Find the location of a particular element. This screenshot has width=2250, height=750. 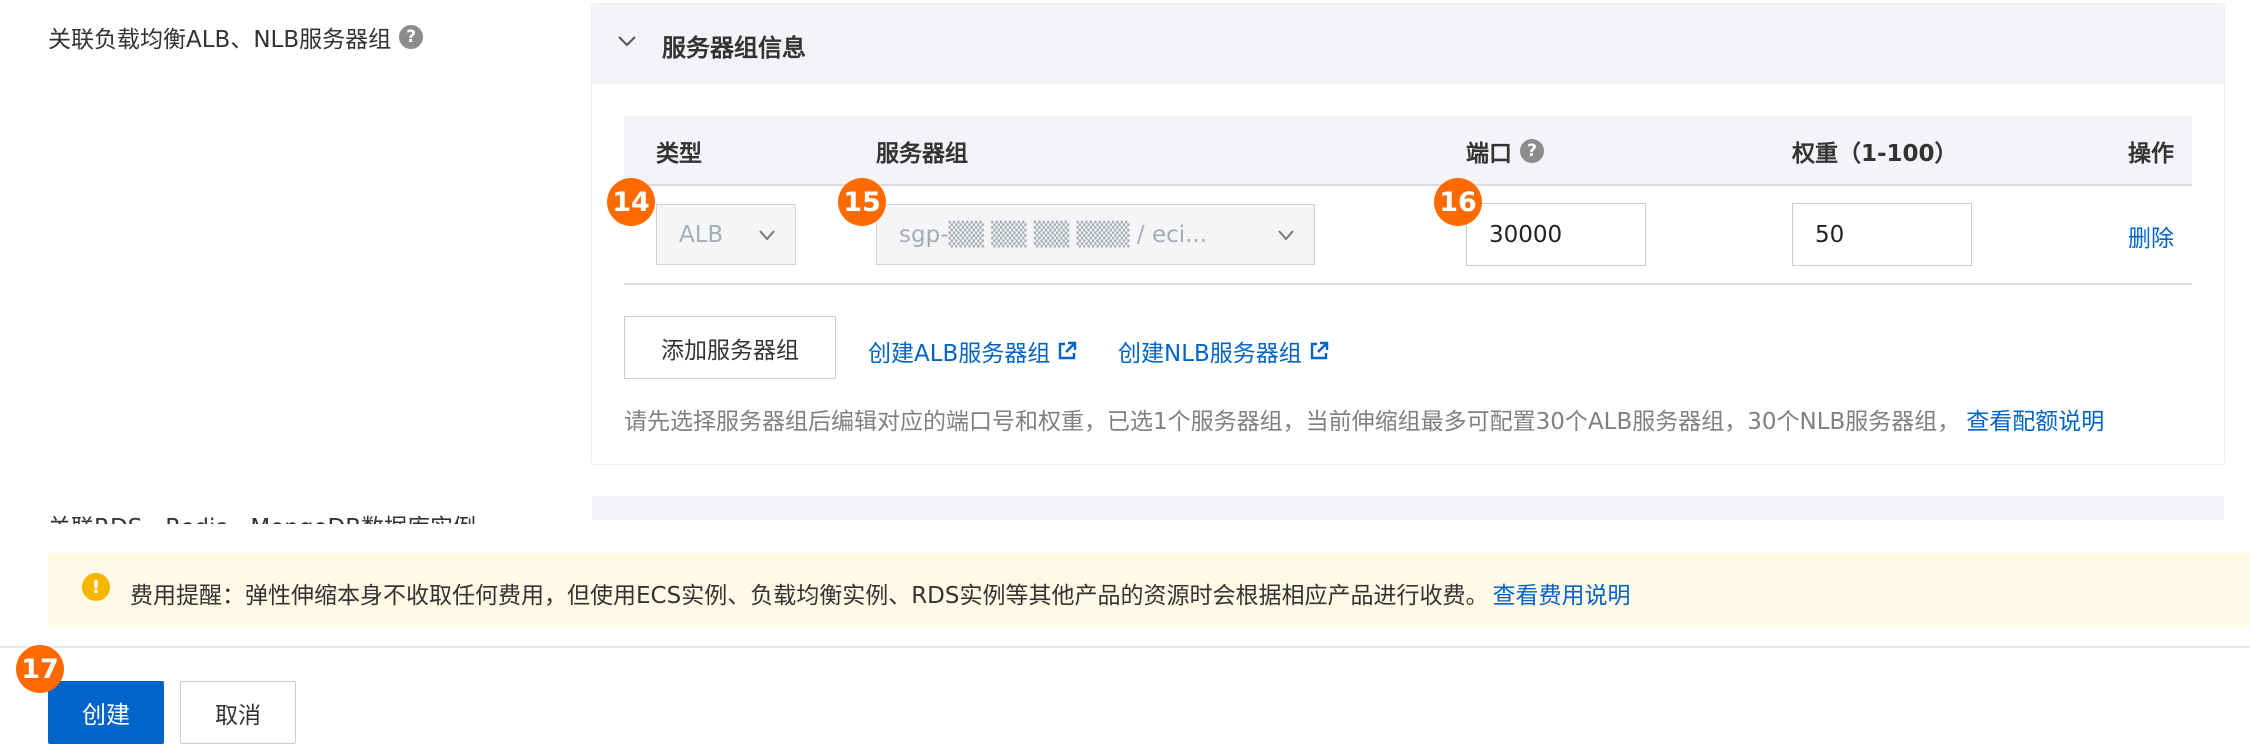

create-nlb-label: 创建NLB服务器组 is located at coordinates (1210, 354).